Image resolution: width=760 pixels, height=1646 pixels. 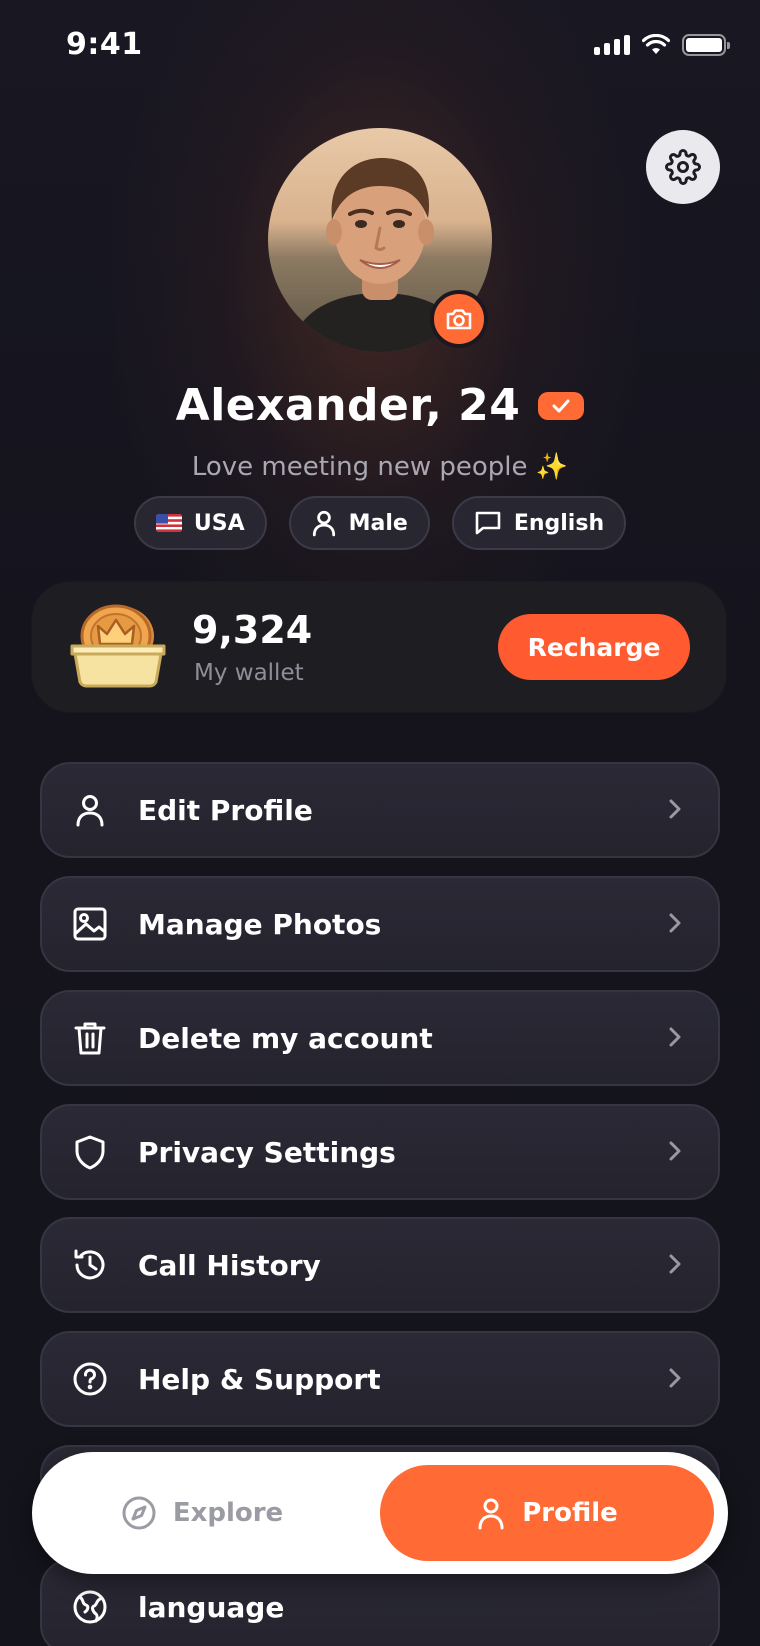 I want to click on history-icon, so click(x=89, y=1264).